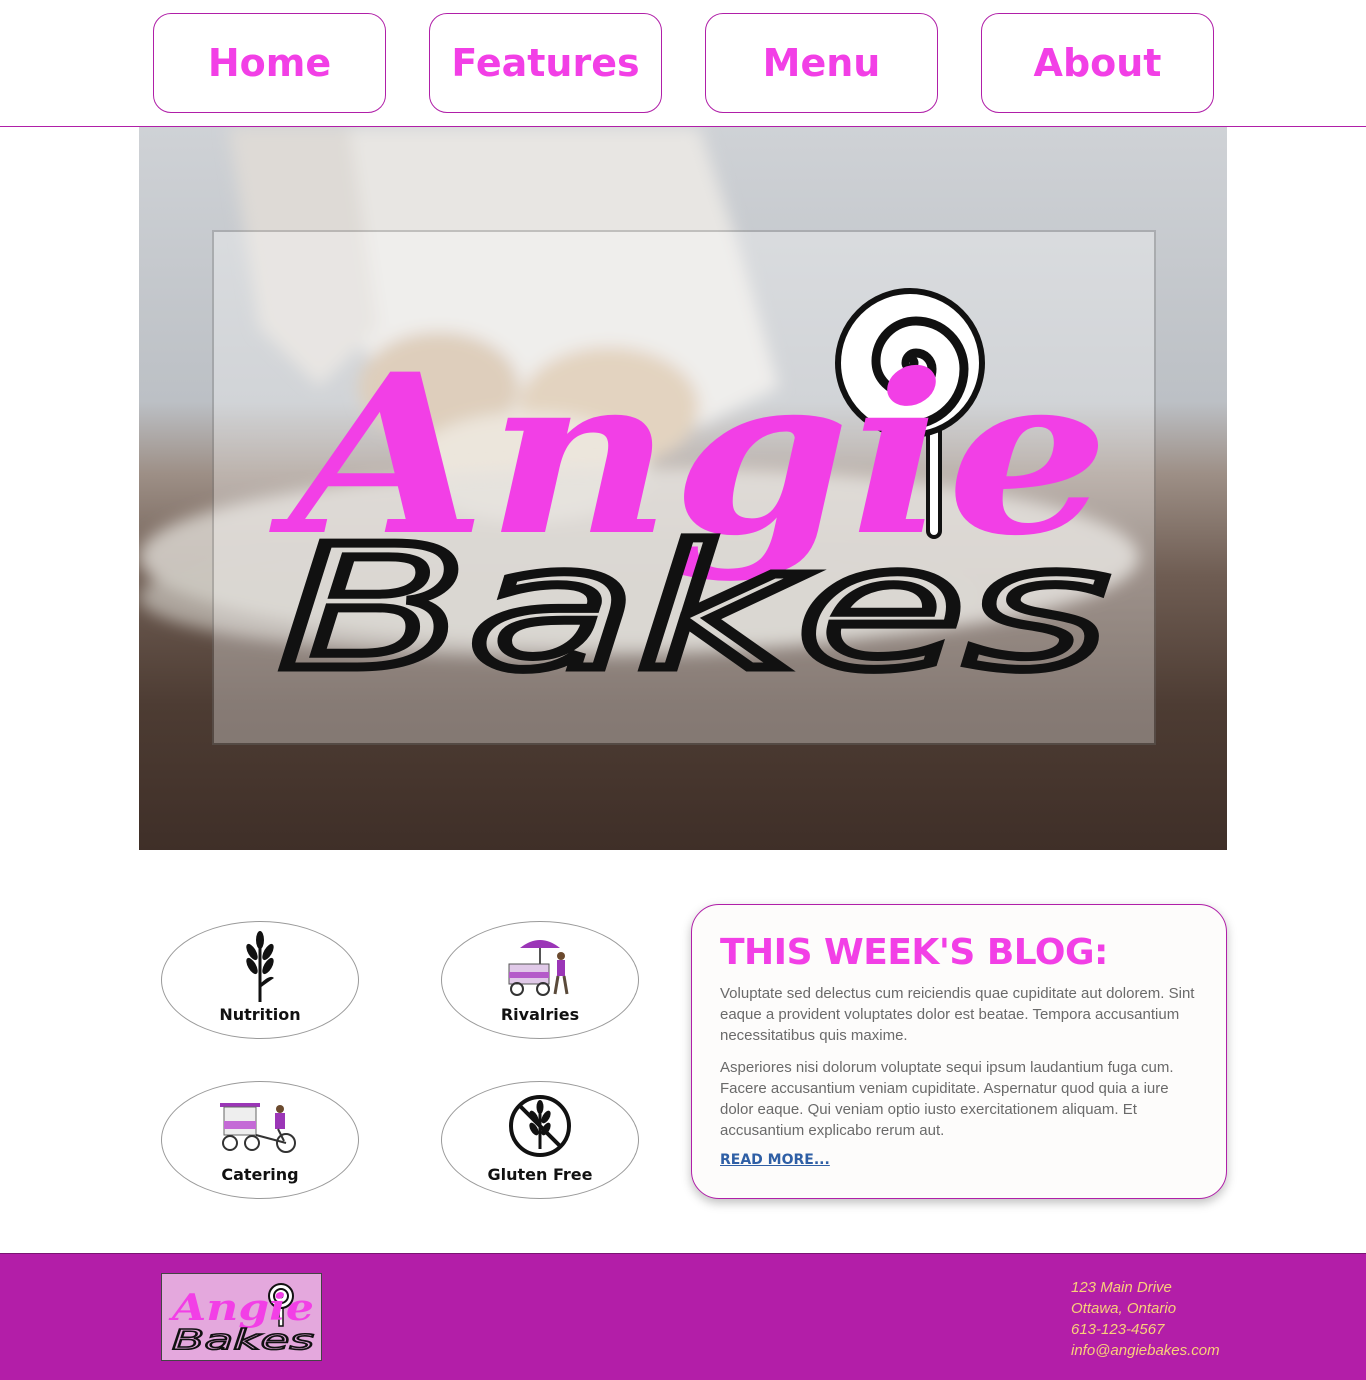 This screenshot has width=1366, height=1380. What do you see at coordinates (241, 1320) in the screenshot?
I see `footer-logo-graphic: Angie Bakes` at bounding box center [241, 1320].